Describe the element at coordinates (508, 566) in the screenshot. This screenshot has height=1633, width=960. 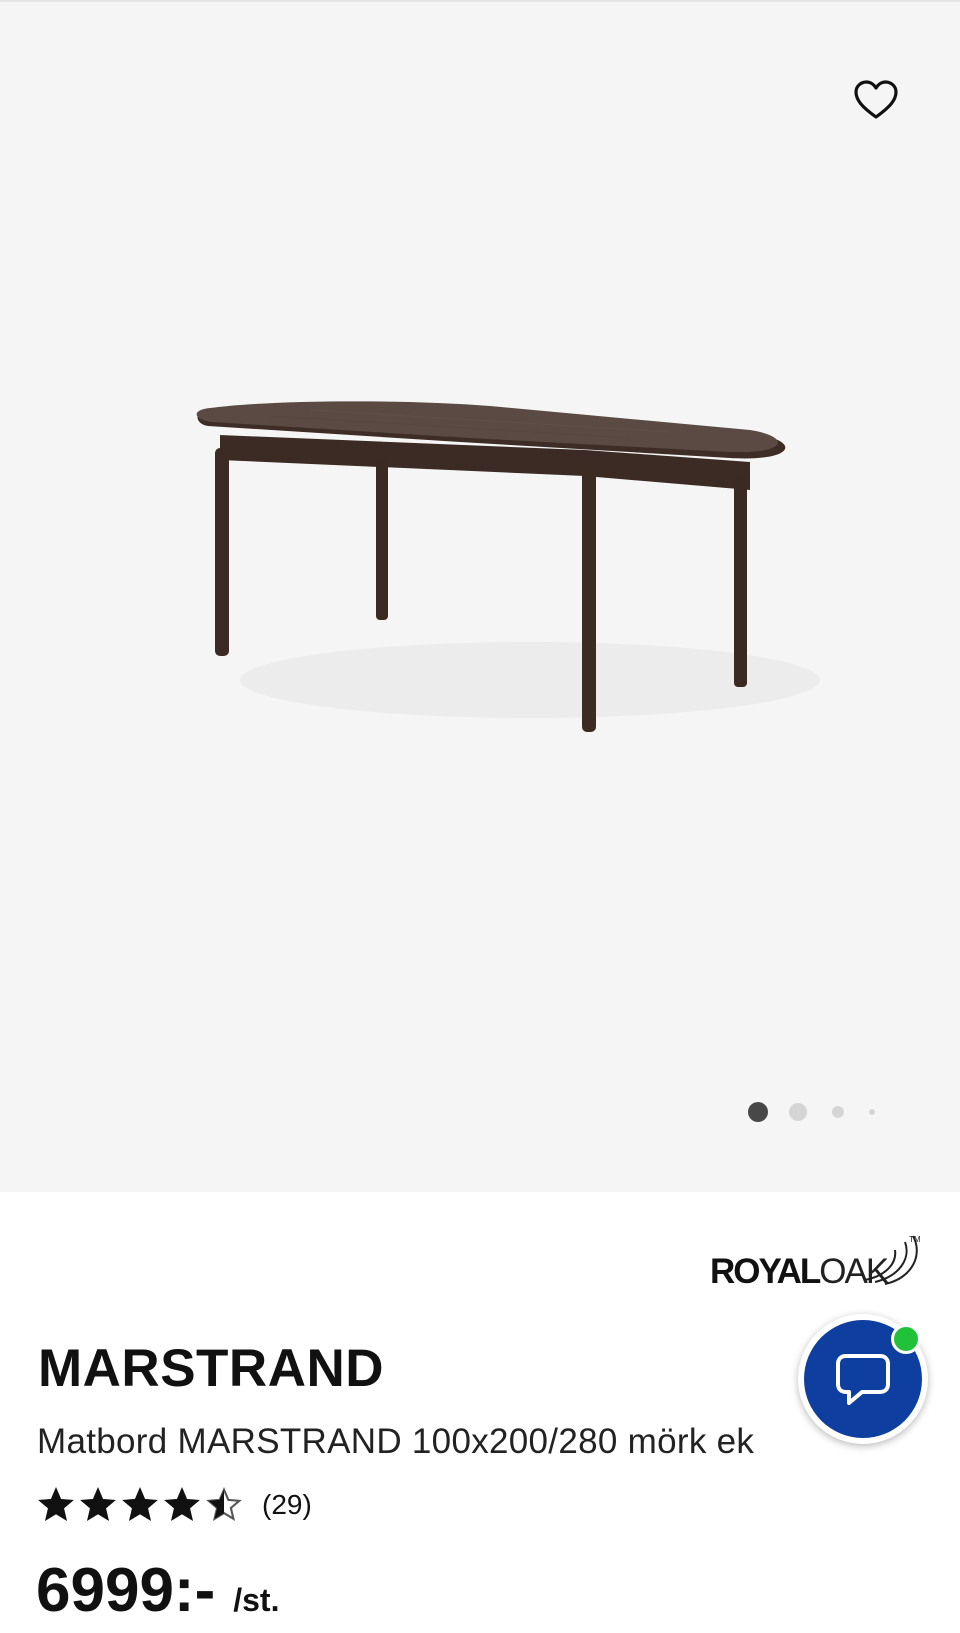
I see `product-image` at that location.